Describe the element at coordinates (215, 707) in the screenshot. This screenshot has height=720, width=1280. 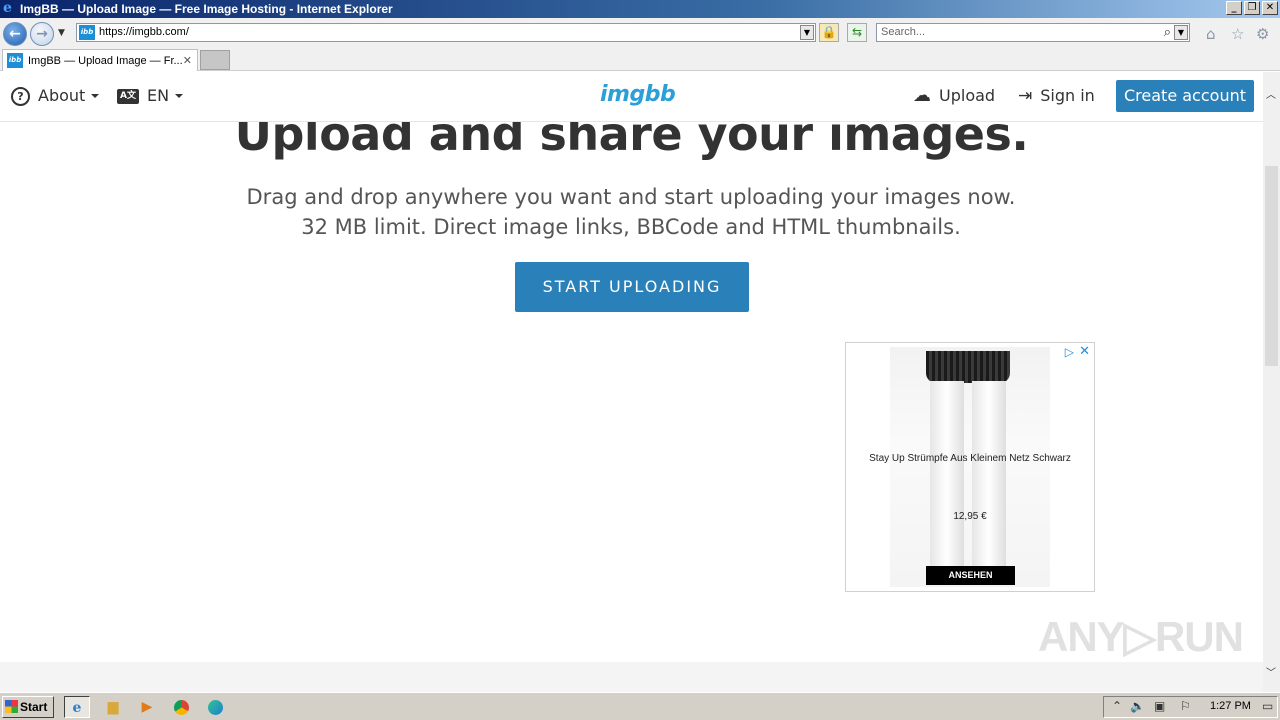
I see `taskbar-edge-icon` at that location.